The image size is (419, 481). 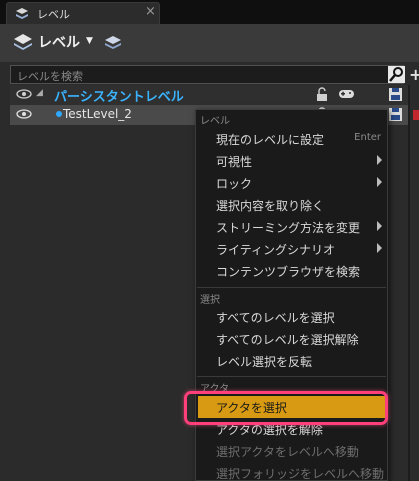 What do you see at coordinates (234, 162) in the screenshot?
I see `menu-item-label: 可視性` at bounding box center [234, 162].